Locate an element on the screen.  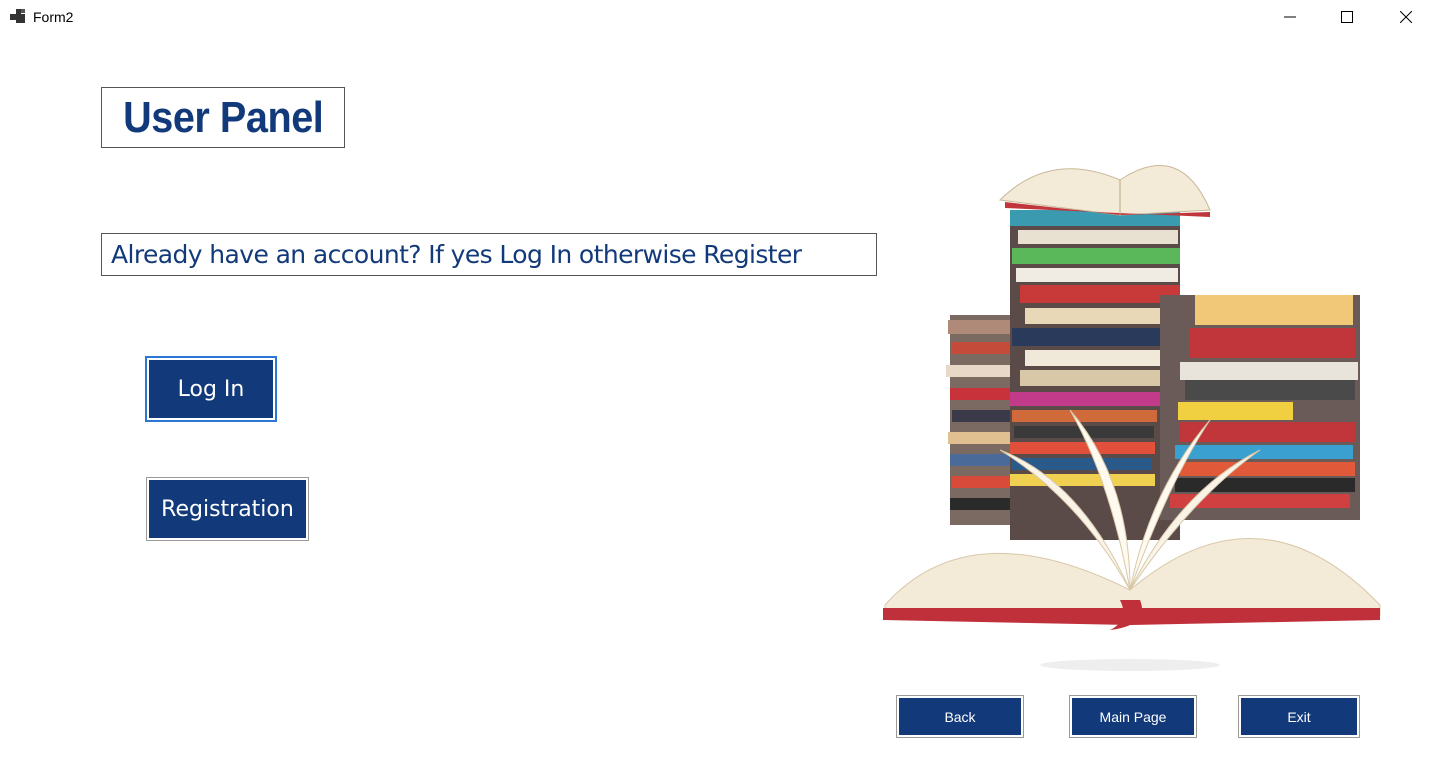
minimize-icon is located at coordinates (1290, 17).